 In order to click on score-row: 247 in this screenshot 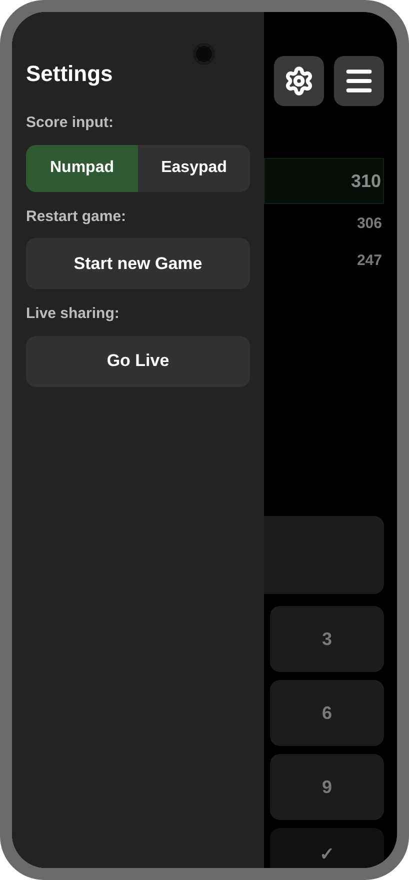, I will do `click(324, 261)`.